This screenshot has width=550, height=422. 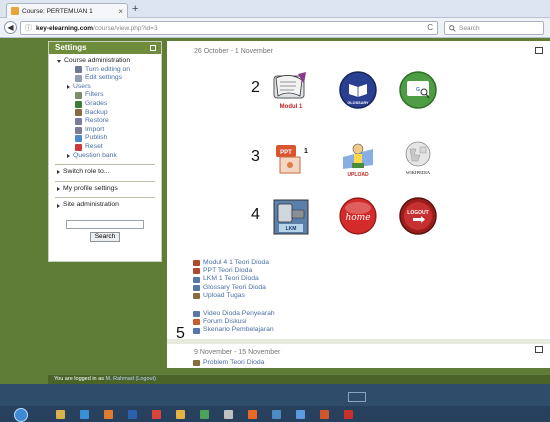 I want to click on logout-icon: LOGOUT, so click(x=418, y=217).